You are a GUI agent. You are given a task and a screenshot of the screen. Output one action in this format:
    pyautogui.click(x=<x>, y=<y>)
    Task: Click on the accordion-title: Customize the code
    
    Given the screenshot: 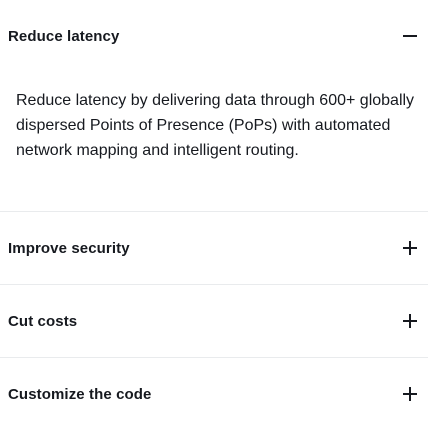 What is the action you would take?
    pyautogui.click(x=80, y=394)
    